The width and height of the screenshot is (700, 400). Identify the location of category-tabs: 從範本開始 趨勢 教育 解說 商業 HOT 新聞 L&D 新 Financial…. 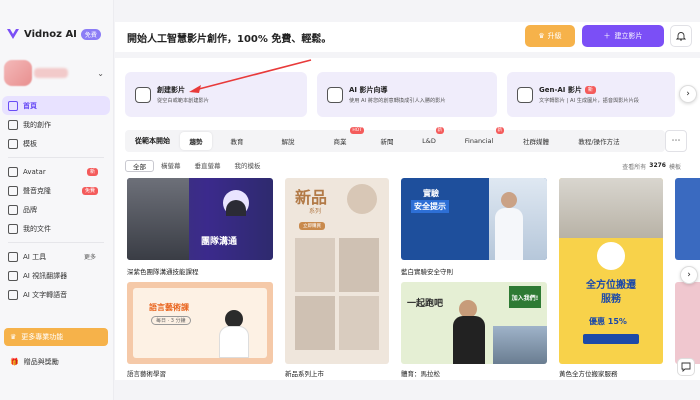
(395, 139).